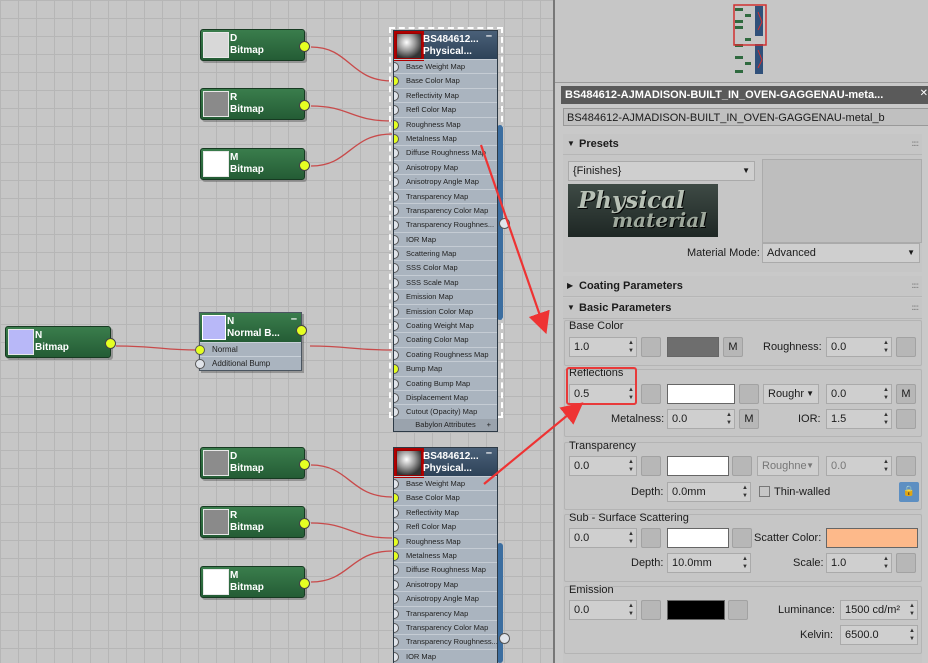  I want to click on sss-weight-map-button, so click(651, 538).